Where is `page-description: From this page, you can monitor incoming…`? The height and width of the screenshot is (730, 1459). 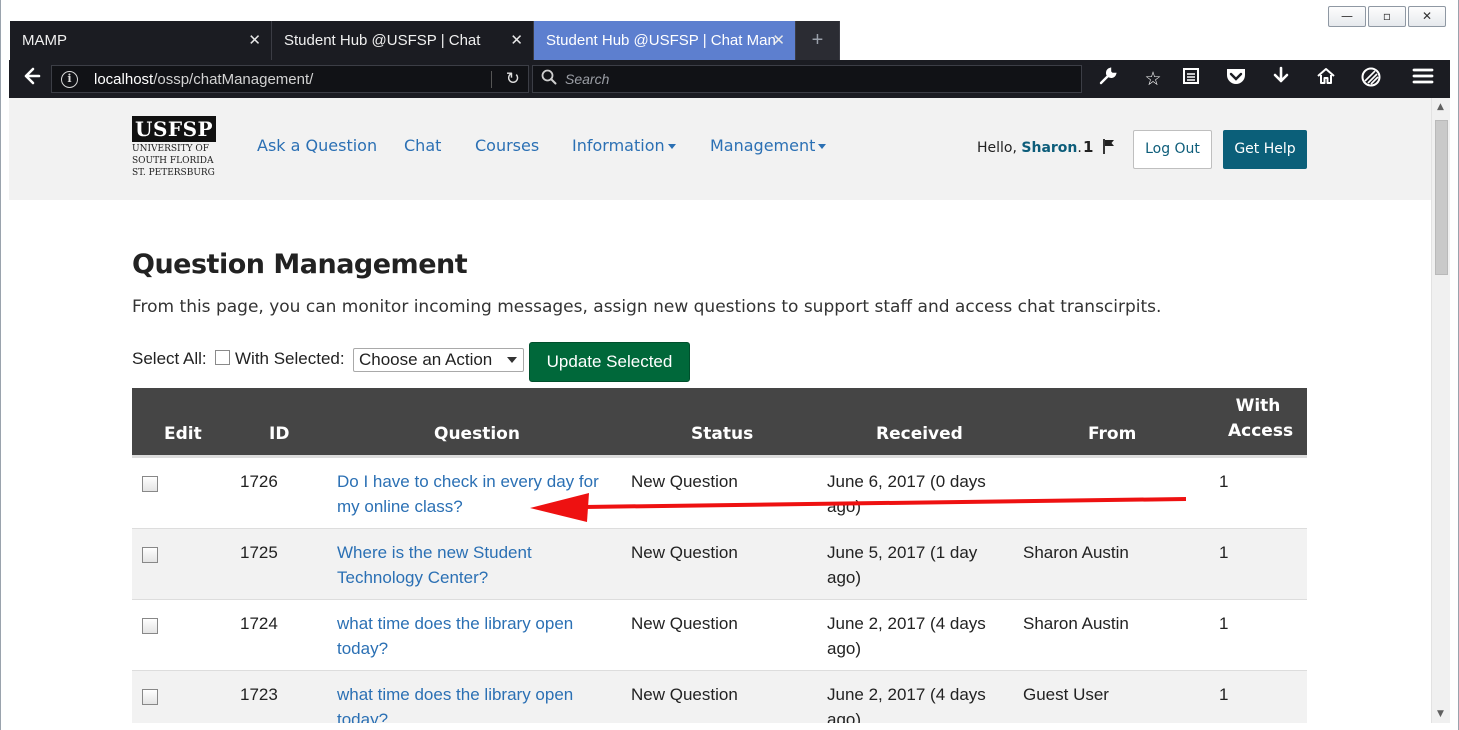
page-description: From this page, you can monitor incoming… is located at coordinates (647, 307).